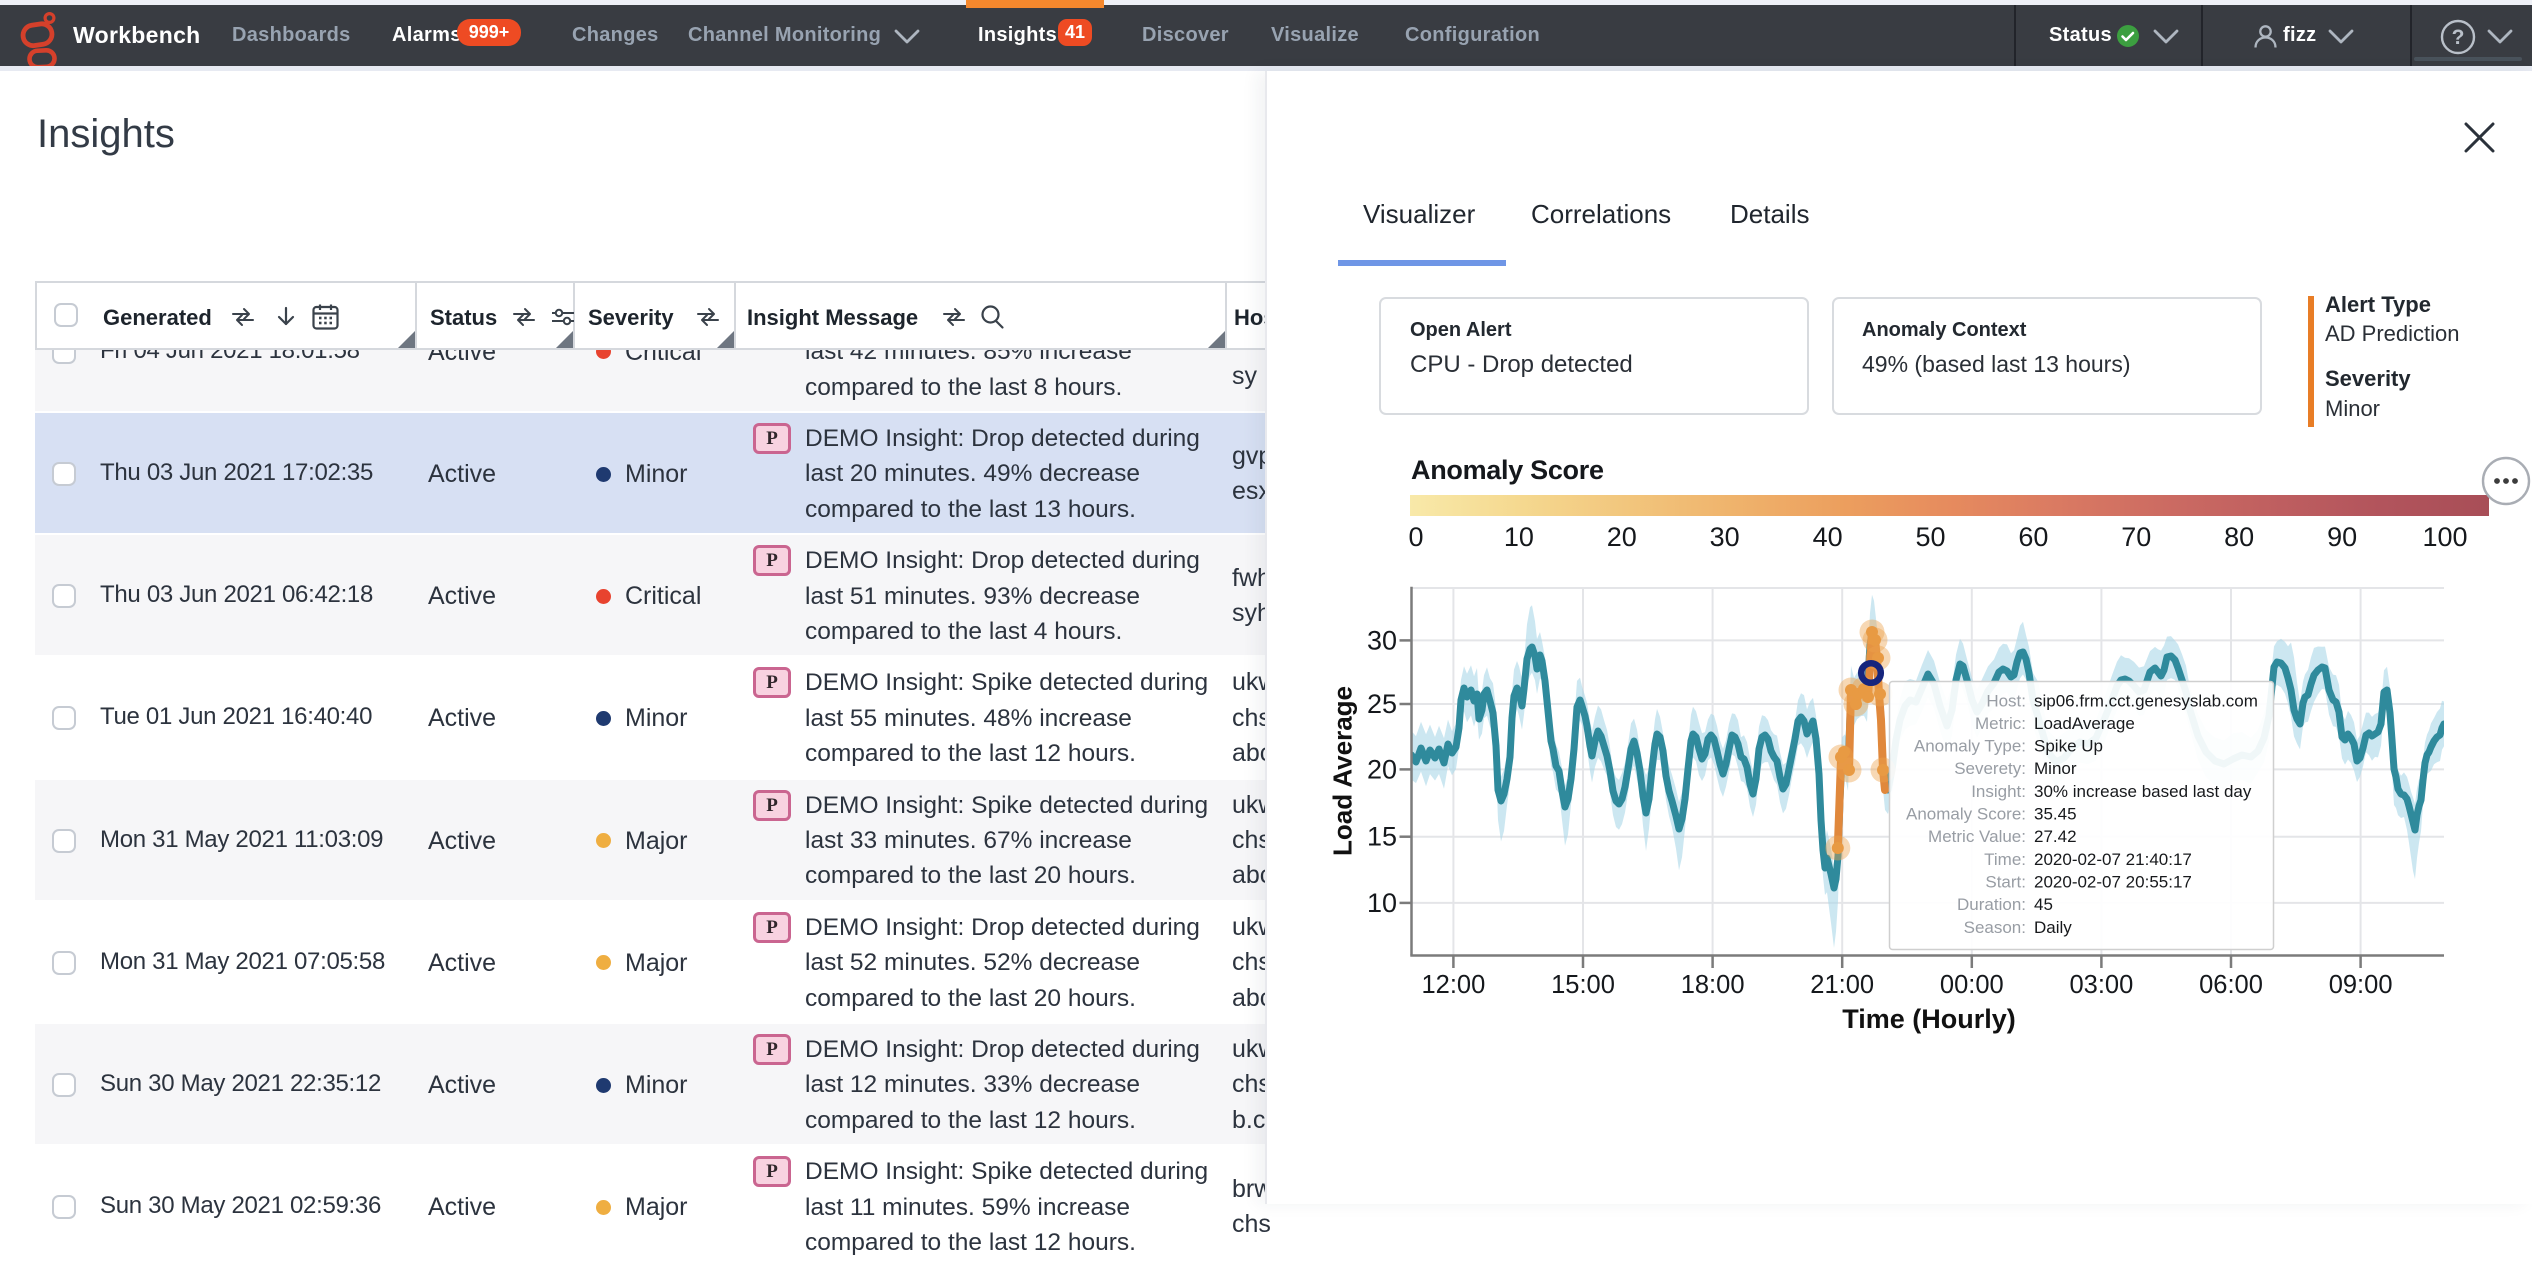 Image resolution: width=2532 pixels, height=1268 pixels. What do you see at coordinates (1453, 985) in the screenshot?
I see `svg-text: 12:00` at bounding box center [1453, 985].